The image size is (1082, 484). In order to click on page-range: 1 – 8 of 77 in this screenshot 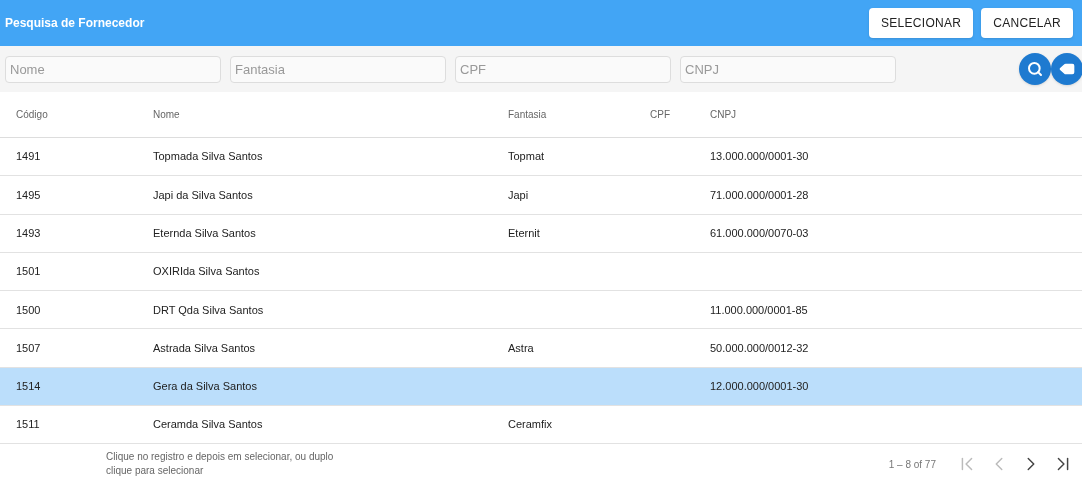, I will do `click(912, 464)`.